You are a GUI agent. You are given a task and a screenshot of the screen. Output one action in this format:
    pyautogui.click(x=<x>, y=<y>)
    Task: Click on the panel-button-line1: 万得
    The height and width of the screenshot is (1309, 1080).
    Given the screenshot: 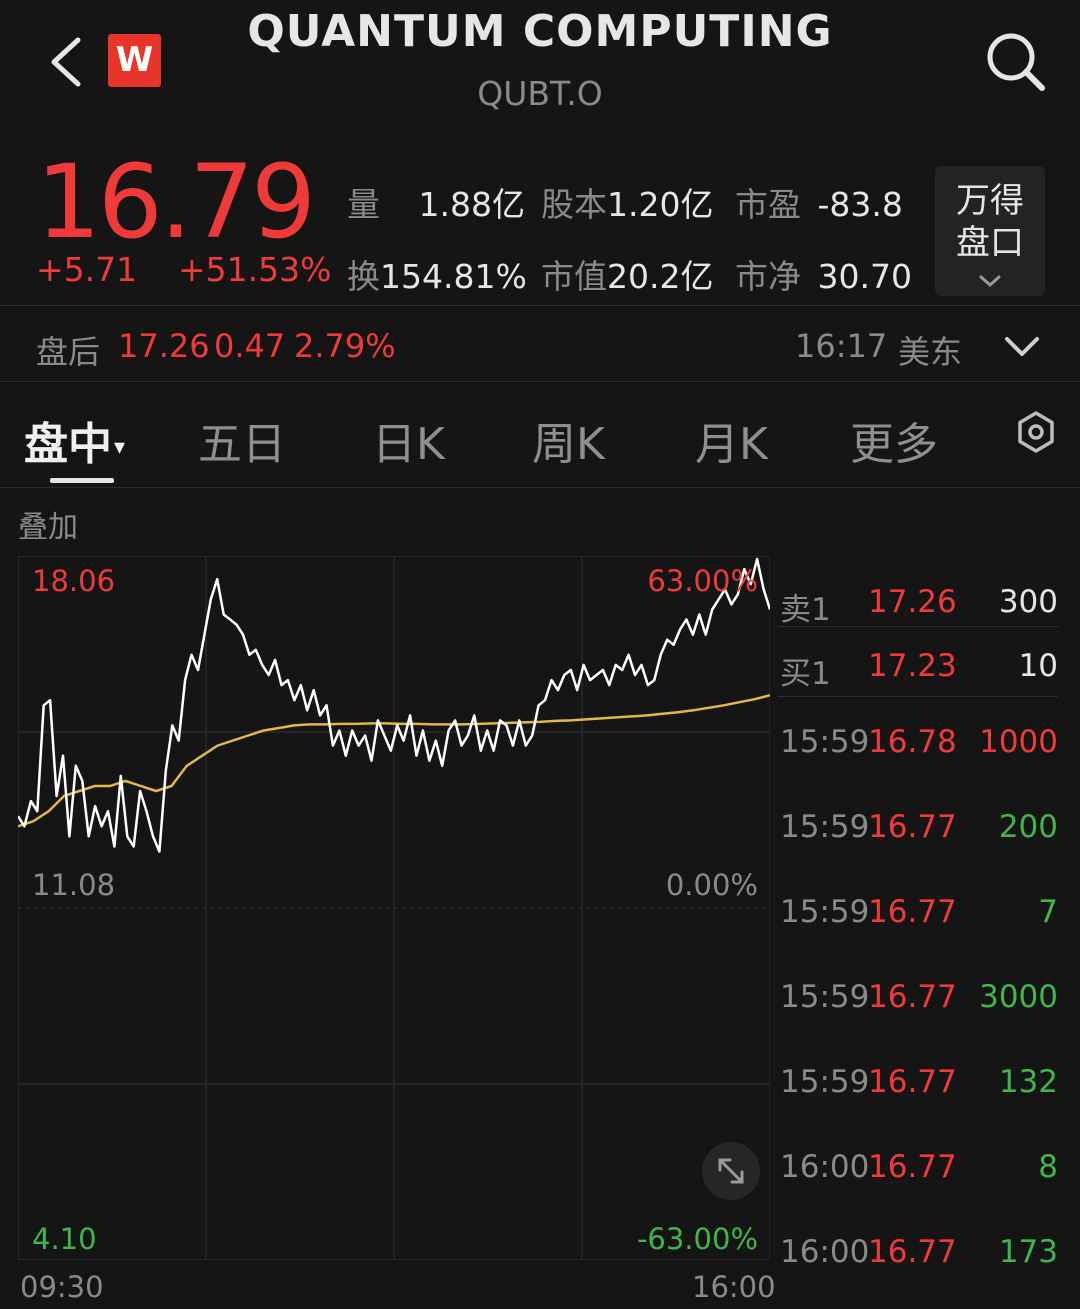 What is the action you would take?
    pyautogui.click(x=990, y=201)
    